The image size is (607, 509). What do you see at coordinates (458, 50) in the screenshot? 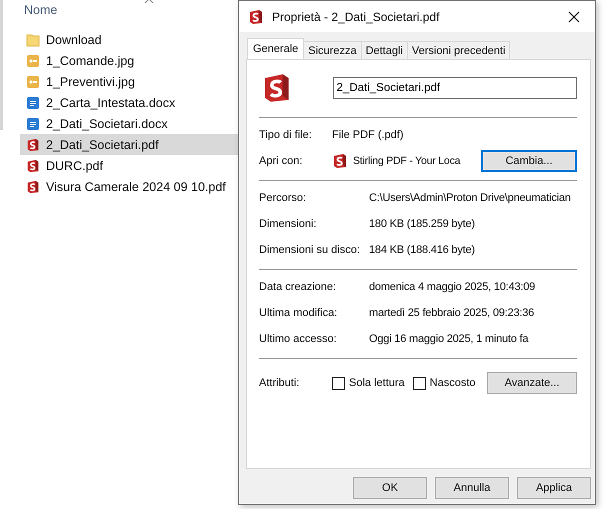
I see `tab: Versioni precedenti` at bounding box center [458, 50].